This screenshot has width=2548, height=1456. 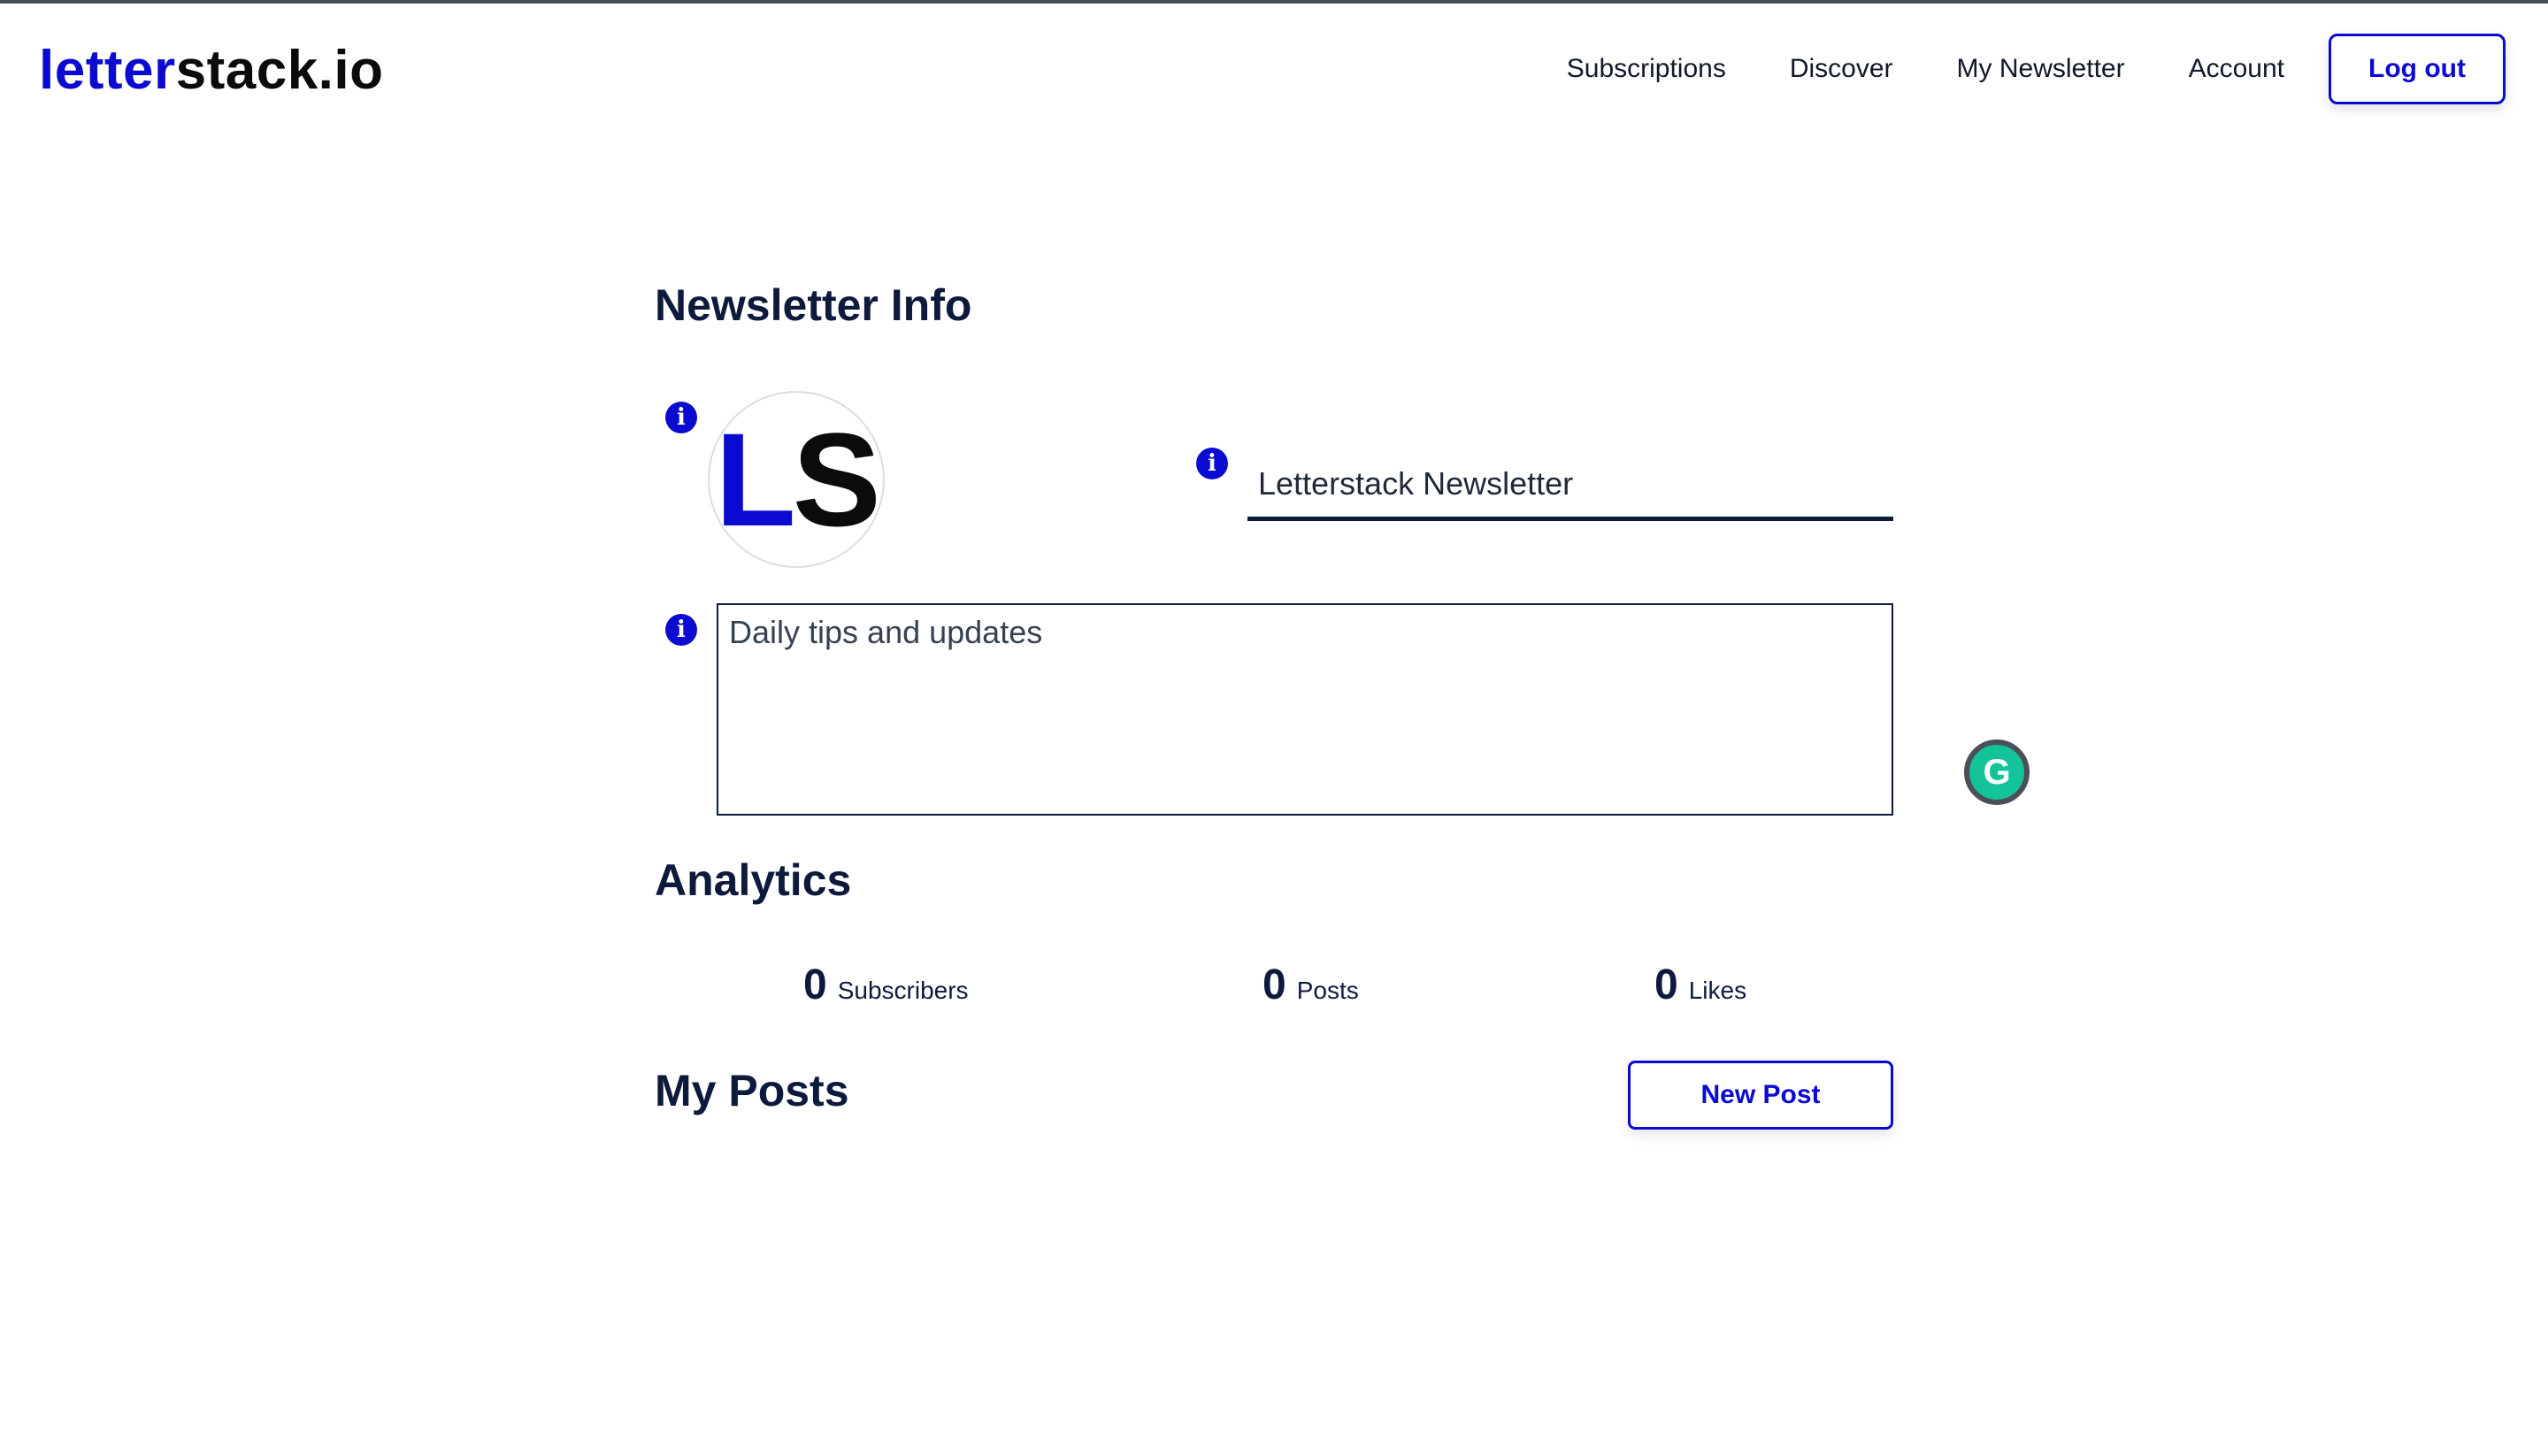 I want to click on stat-label: Likes, so click(x=1717, y=990).